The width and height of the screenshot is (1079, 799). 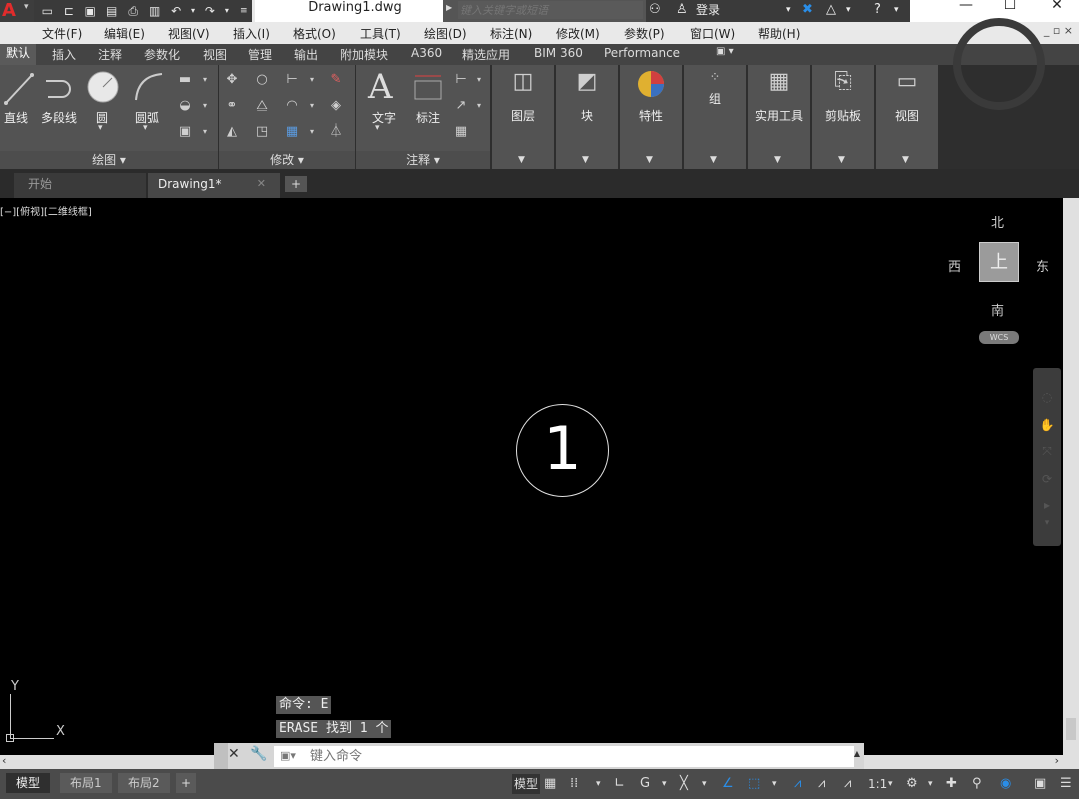 What do you see at coordinates (80, 185) in the screenshot?
I see `doc-tab-start: 开始` at bounding box center [80, 185].